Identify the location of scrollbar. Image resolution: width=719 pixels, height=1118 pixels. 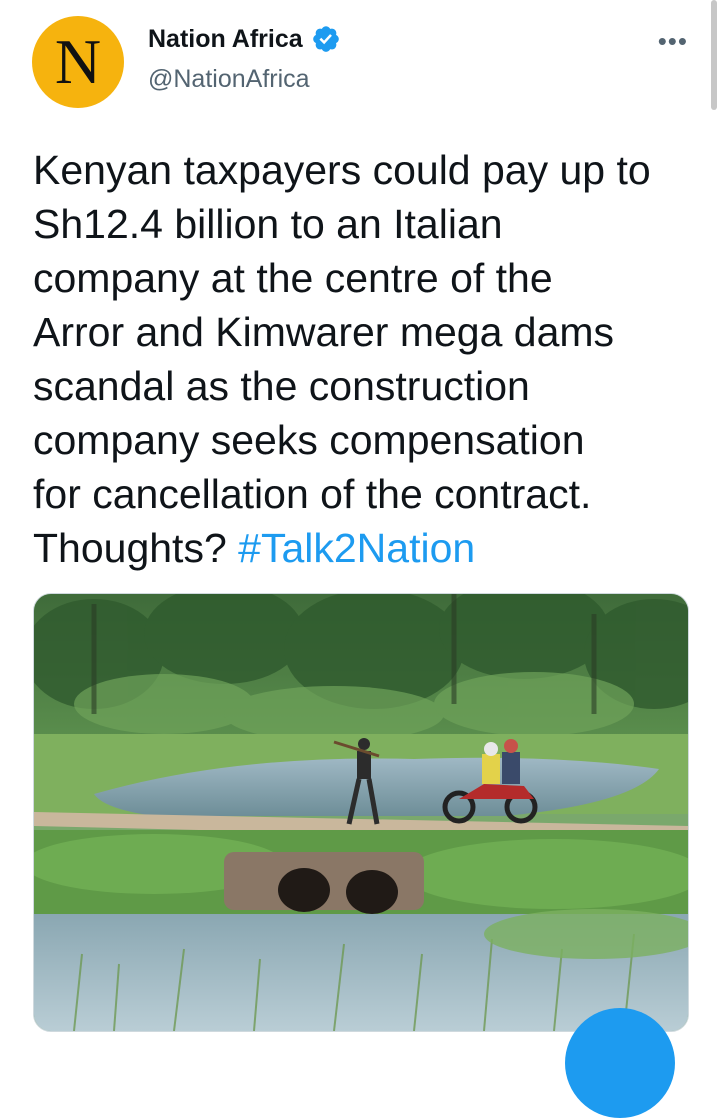
(714, 55).